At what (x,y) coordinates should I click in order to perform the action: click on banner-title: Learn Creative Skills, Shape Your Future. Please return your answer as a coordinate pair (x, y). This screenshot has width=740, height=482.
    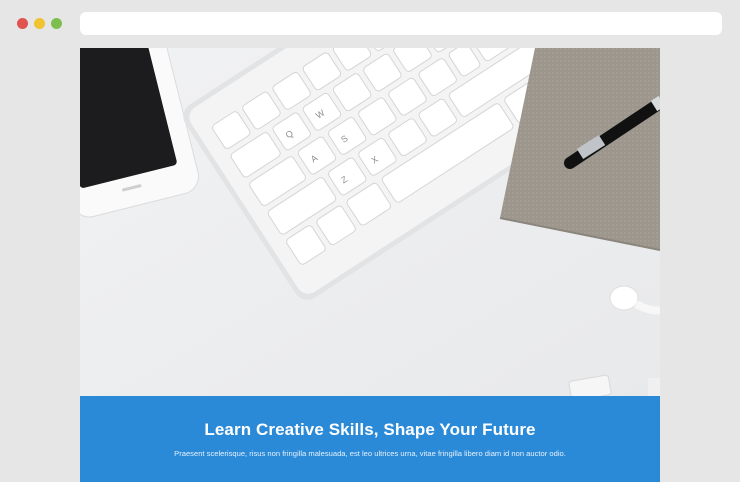
    Looking at the image, I should click on (370, 429).